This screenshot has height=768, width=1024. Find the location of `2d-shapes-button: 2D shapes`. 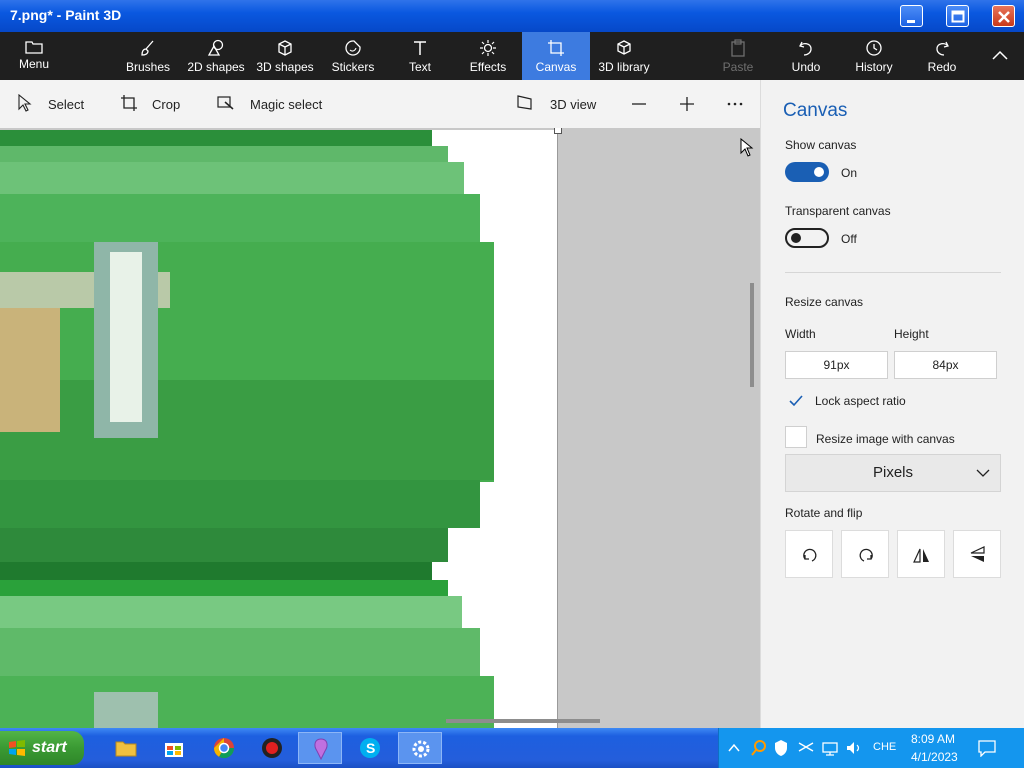

2d-shapes-button: 2D shapes is located at coordinates (216, 56).